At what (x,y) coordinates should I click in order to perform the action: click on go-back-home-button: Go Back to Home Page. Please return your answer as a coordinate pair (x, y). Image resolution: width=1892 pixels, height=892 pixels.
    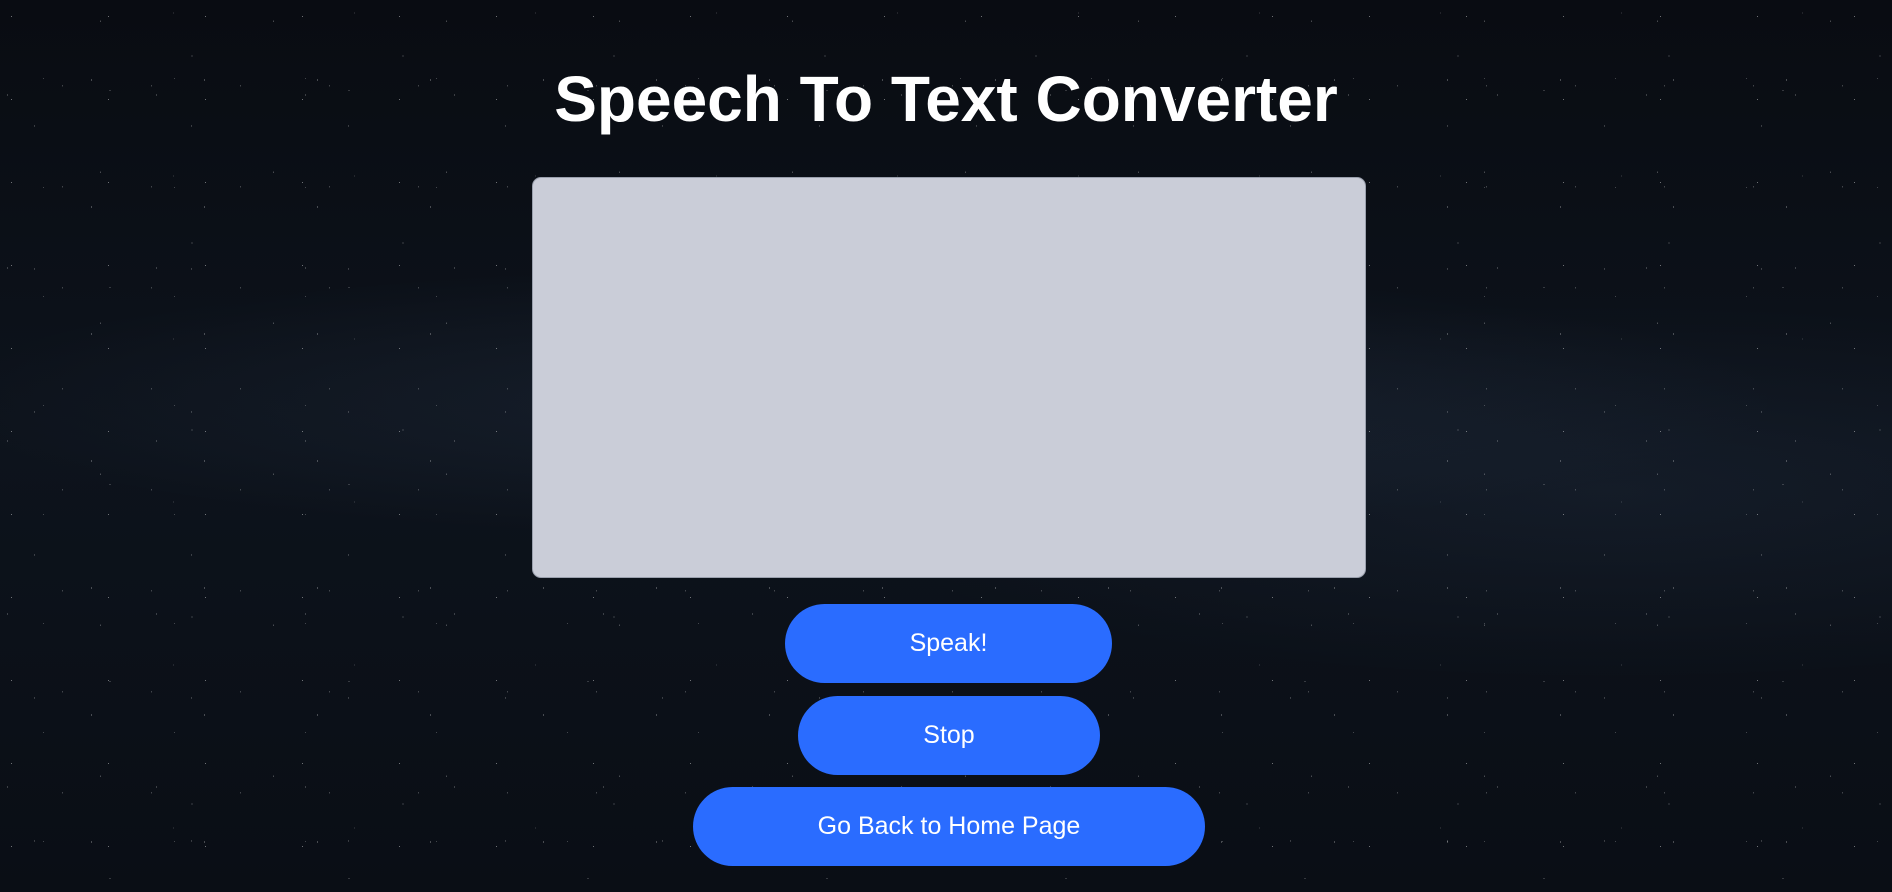
    Looking at the image, I should click on (949, 826).